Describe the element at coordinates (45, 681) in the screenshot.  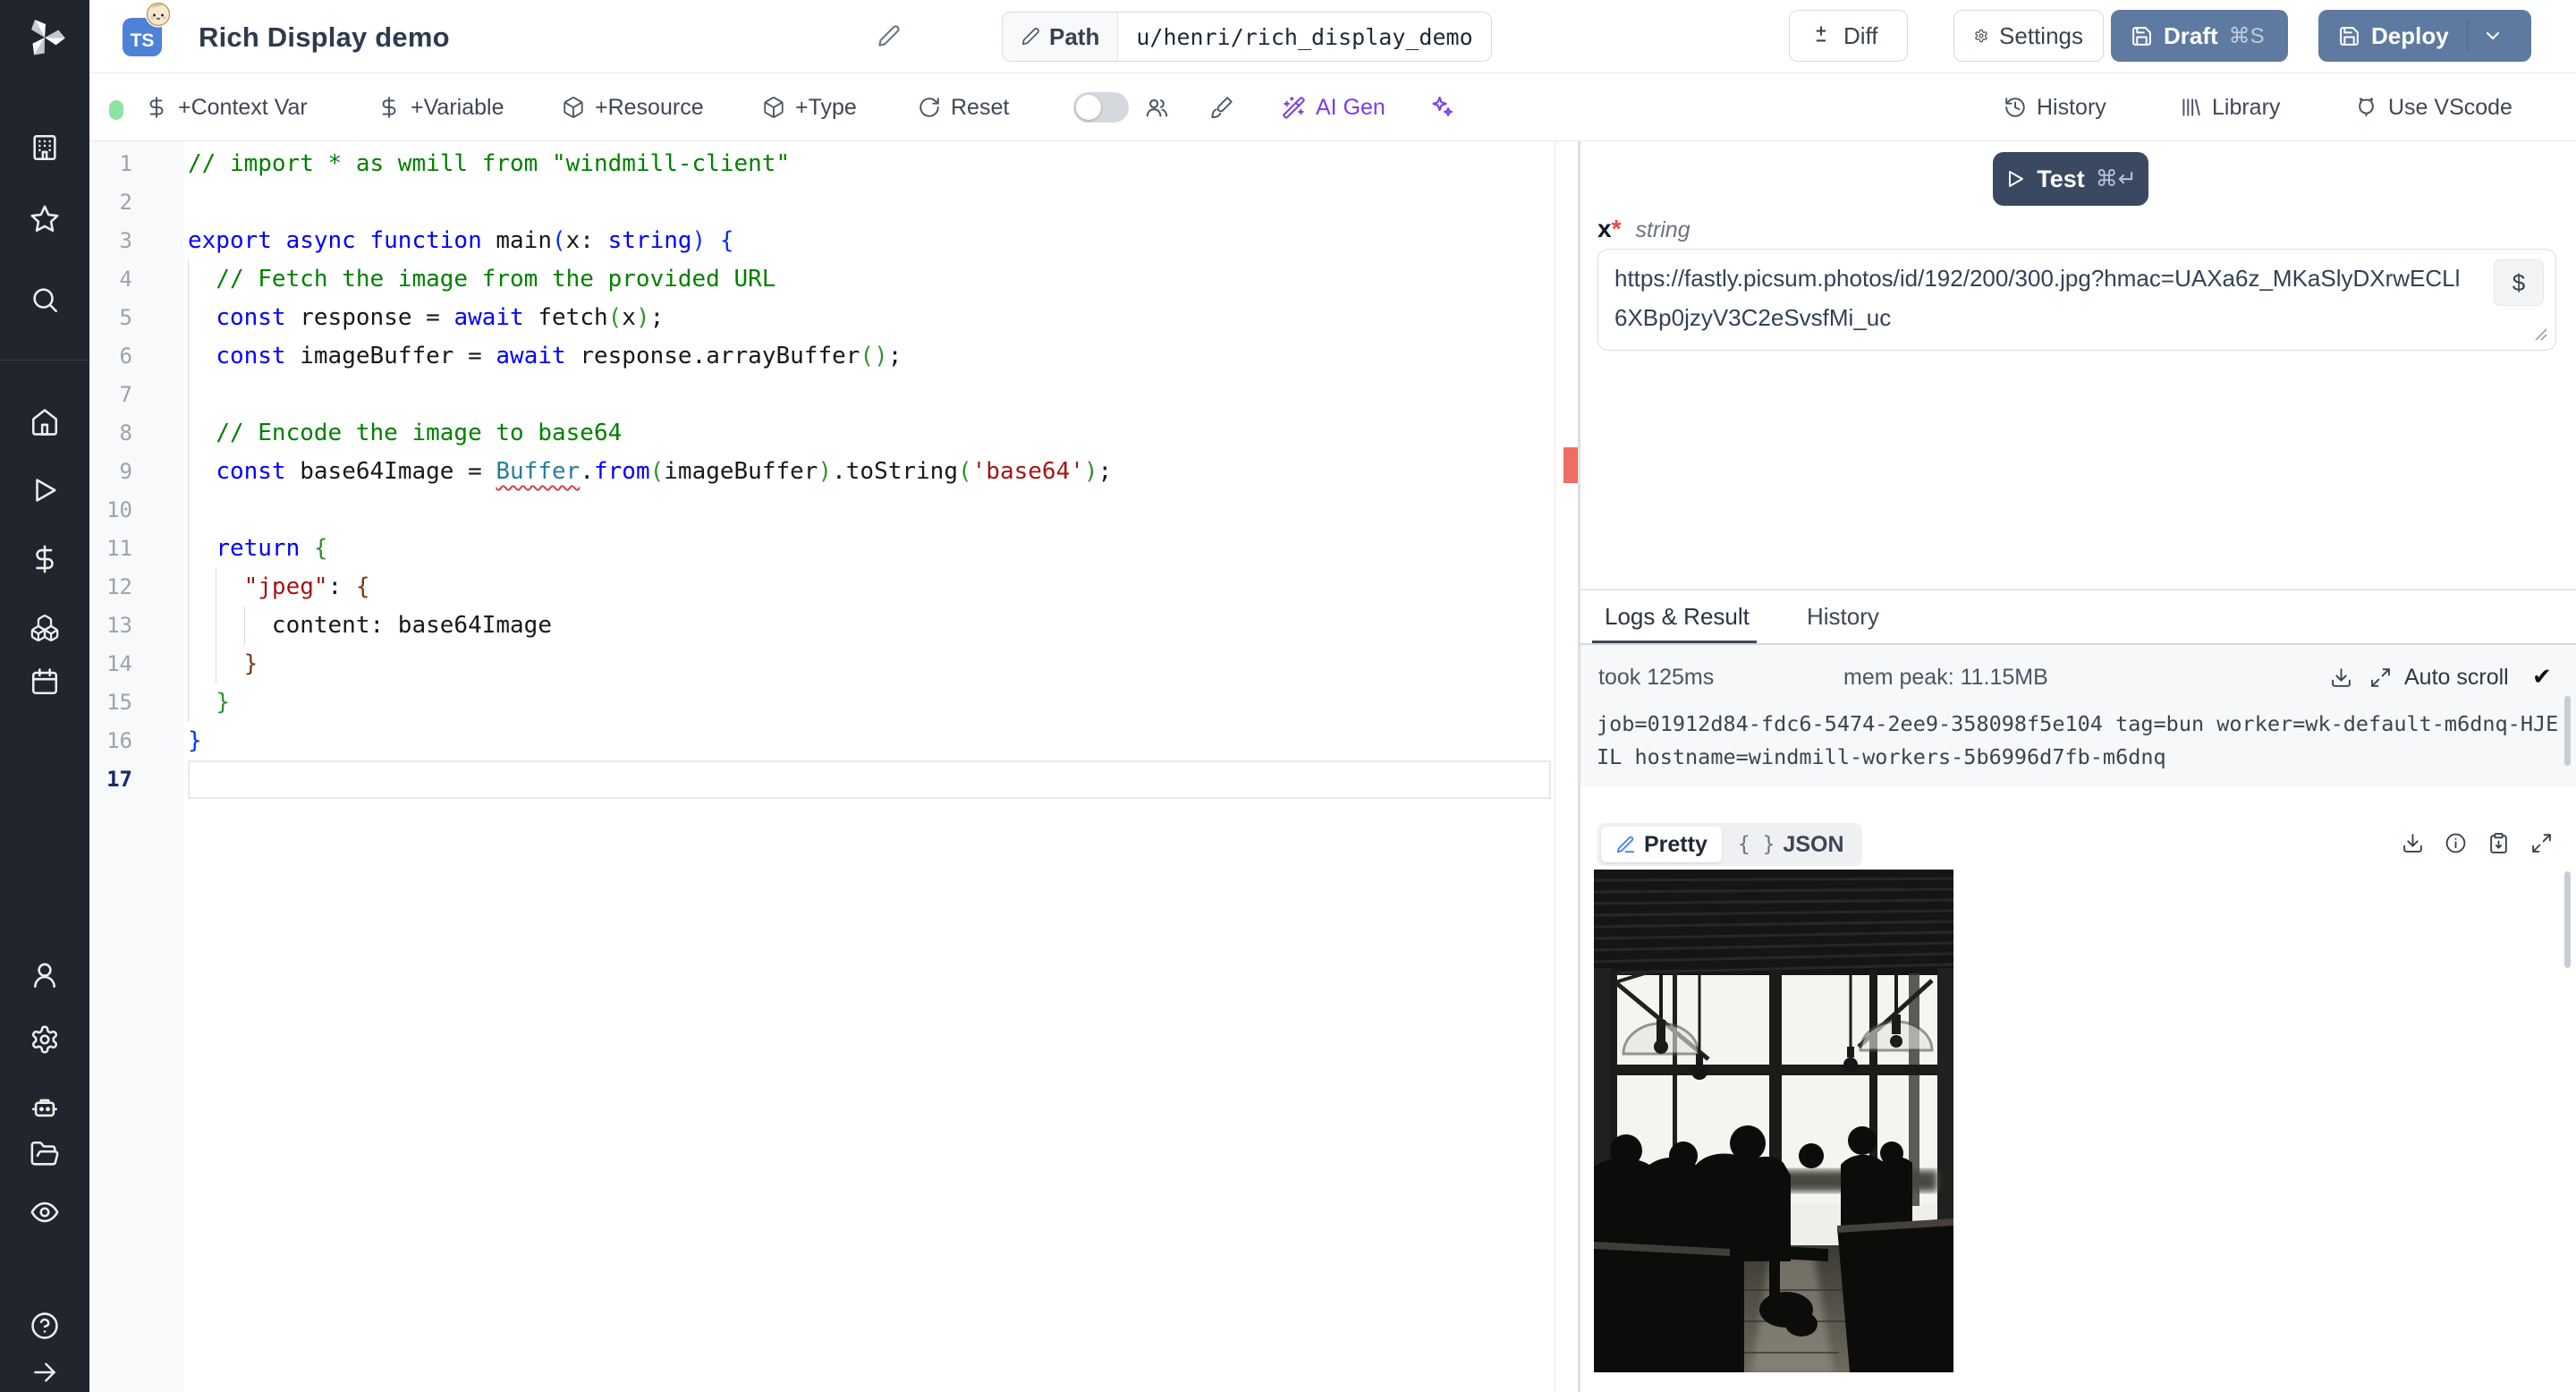
I see `schedules-calendar-icon` at that location.